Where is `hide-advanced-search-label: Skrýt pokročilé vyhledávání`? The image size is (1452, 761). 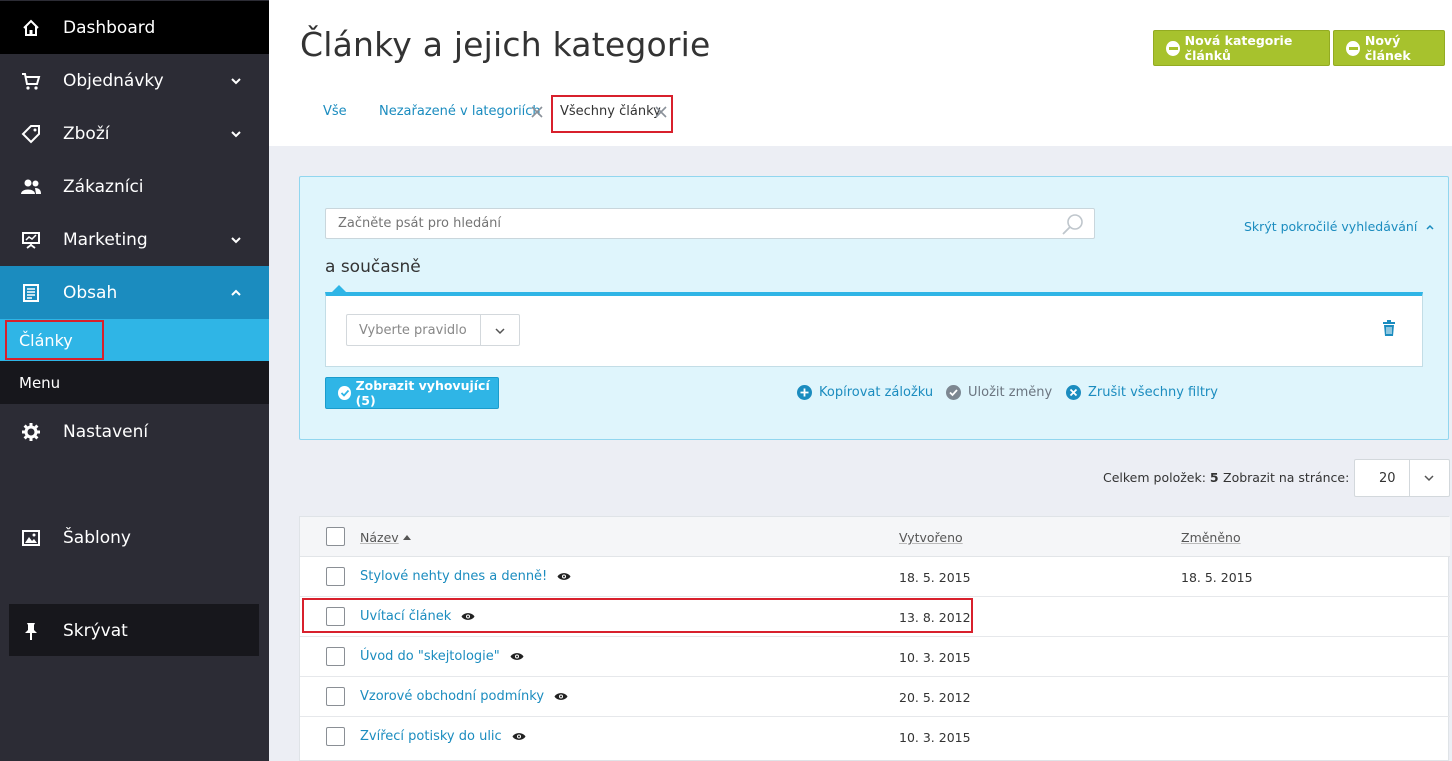
hide-advanced-search-label: Skrýt pokročilé vyhledávání is located at coordinates (1331, 226).